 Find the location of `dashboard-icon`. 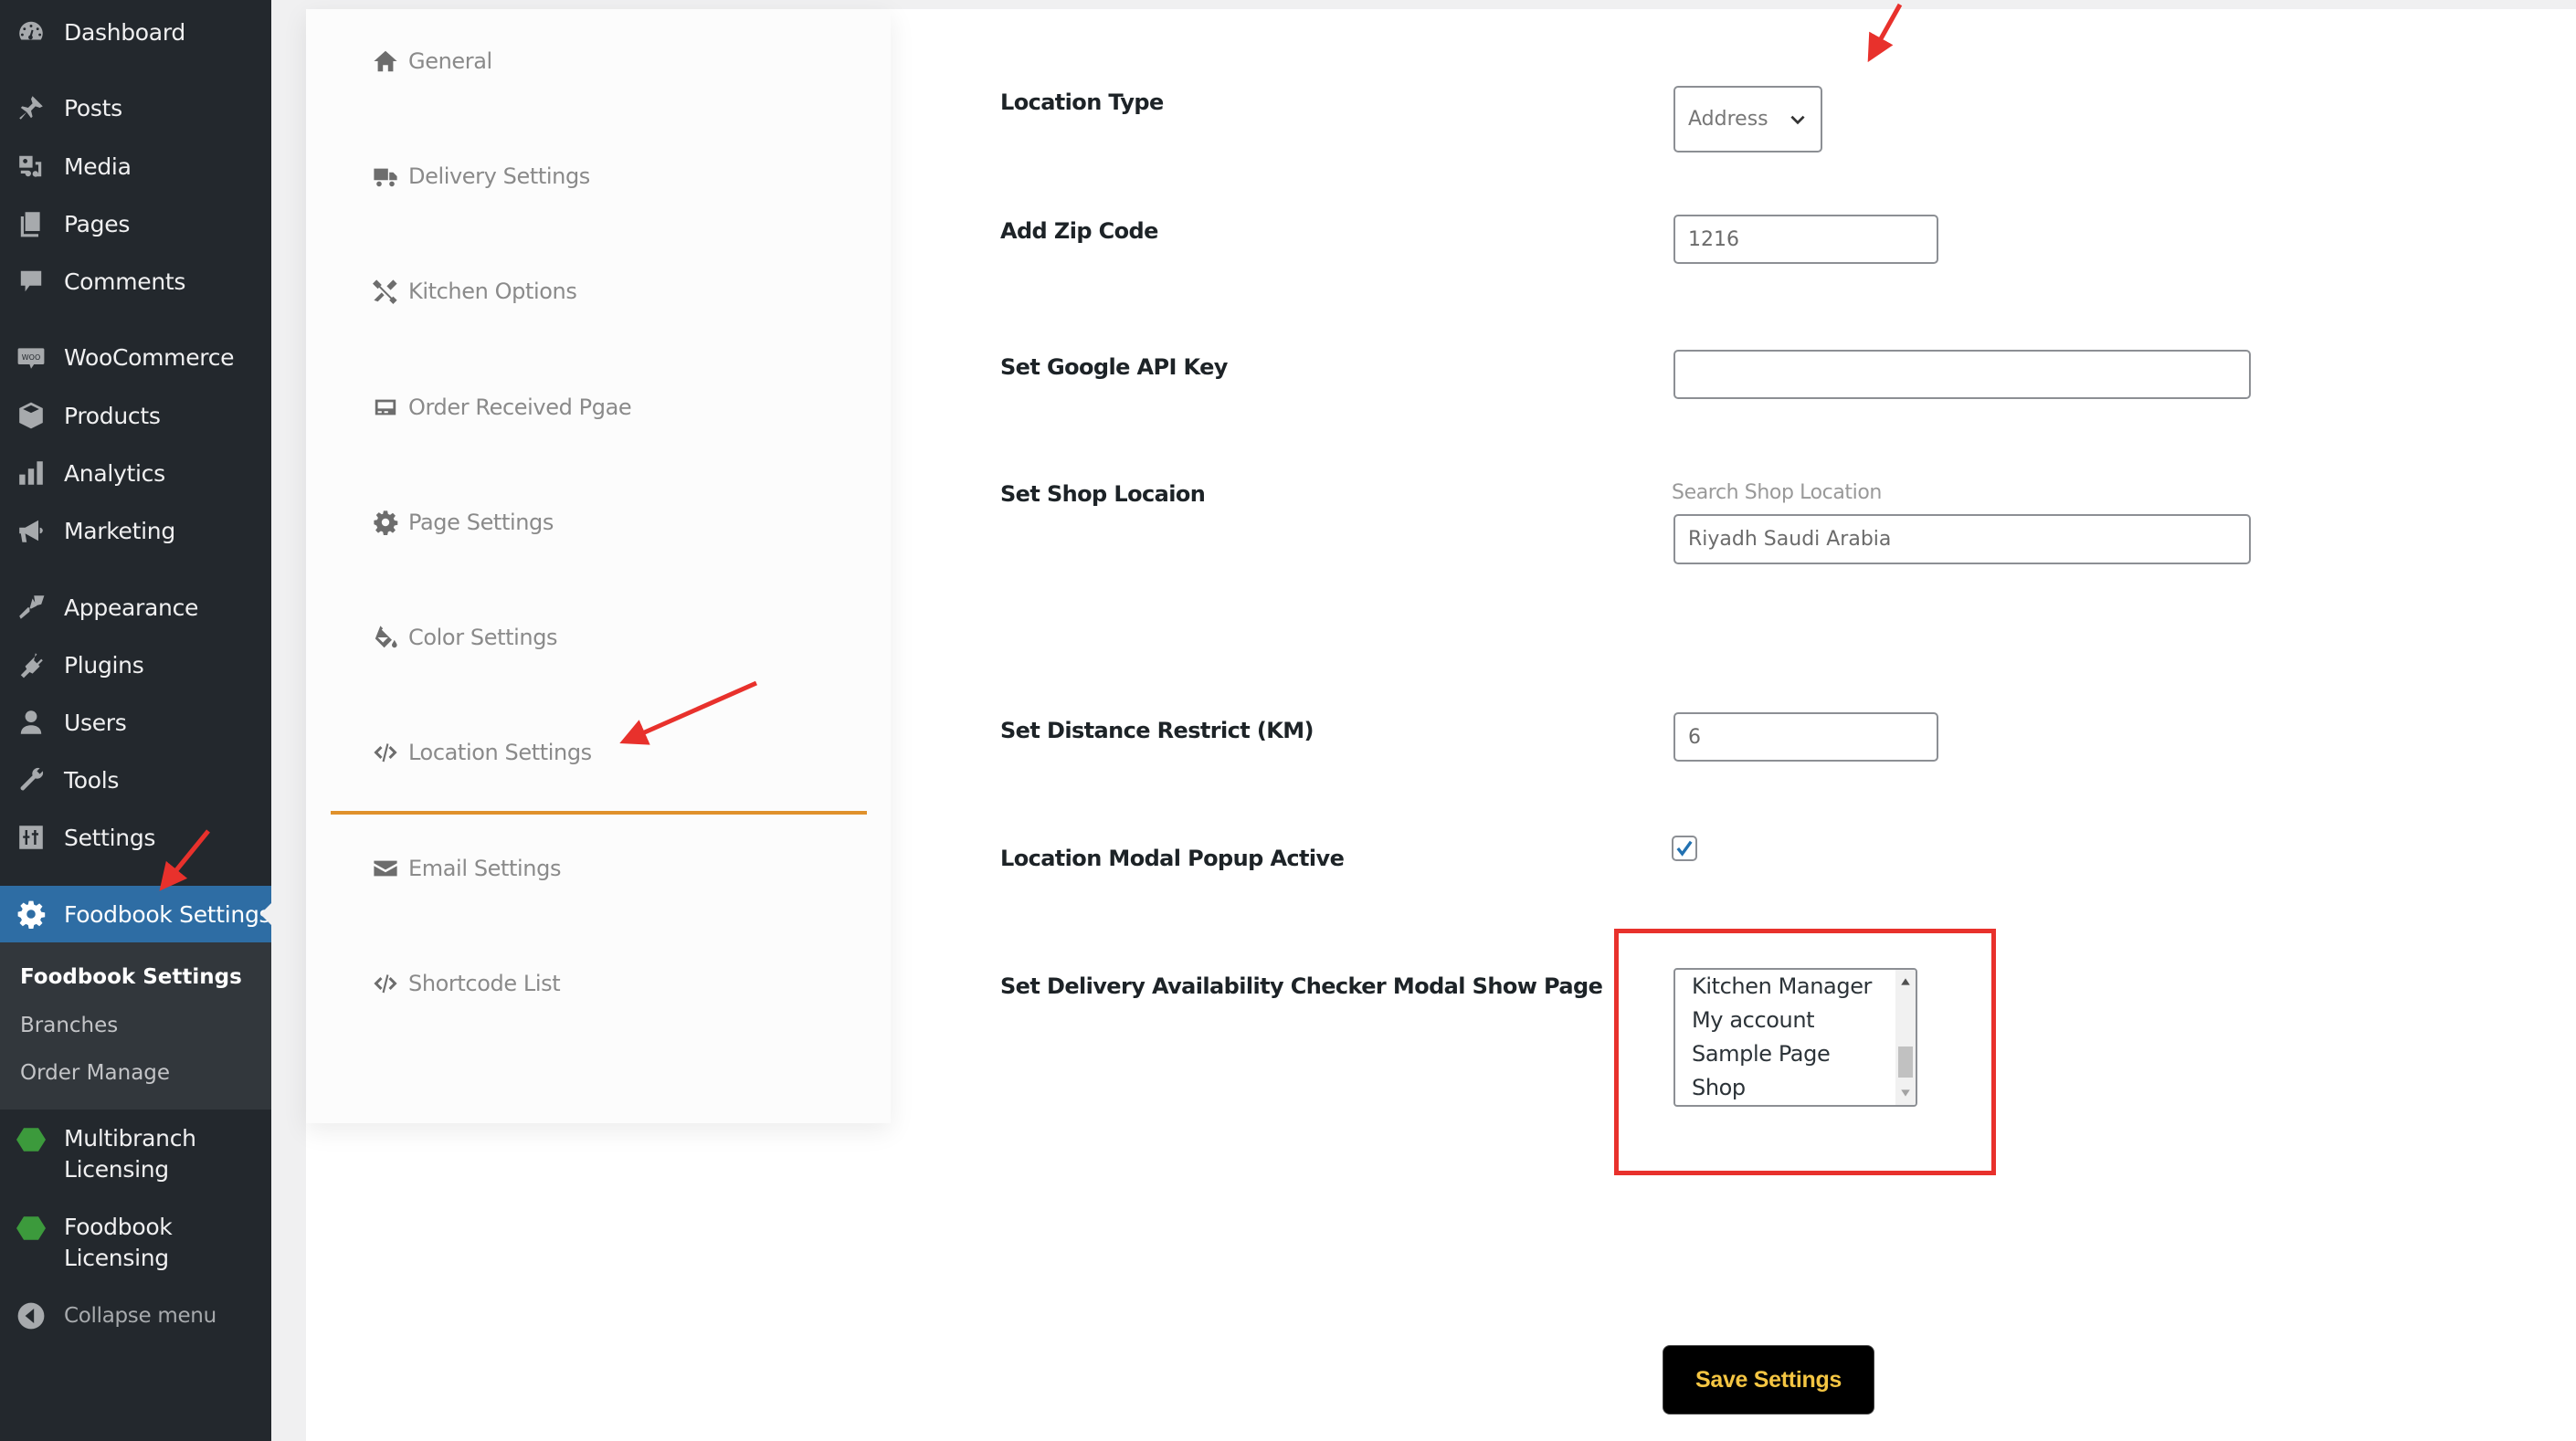

dashboard-icon is located at coordinates (31, 32).